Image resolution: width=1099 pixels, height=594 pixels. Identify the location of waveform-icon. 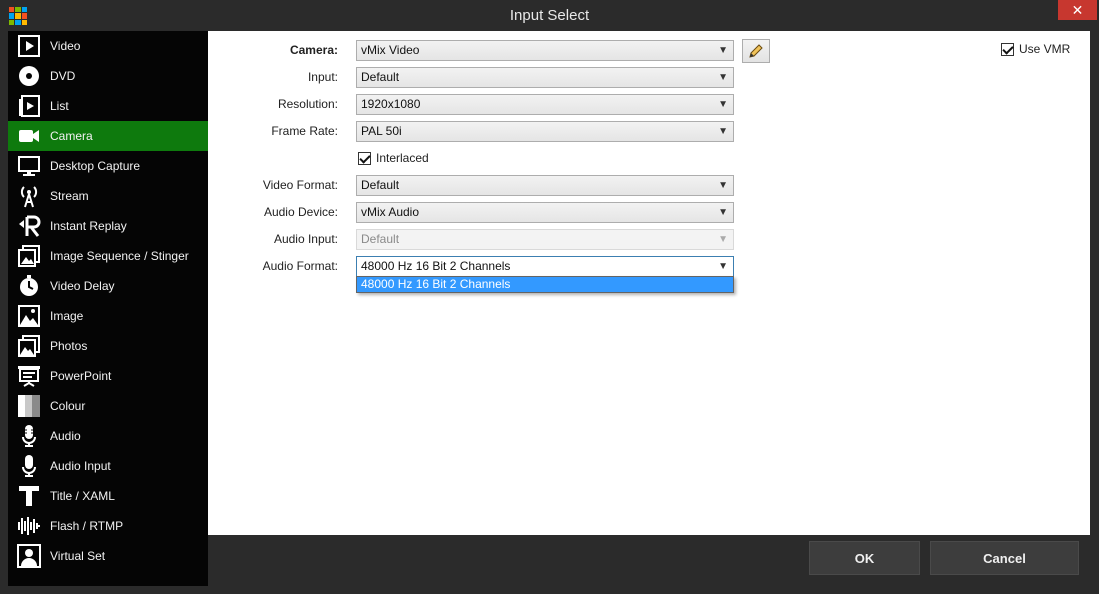
(29, 526).